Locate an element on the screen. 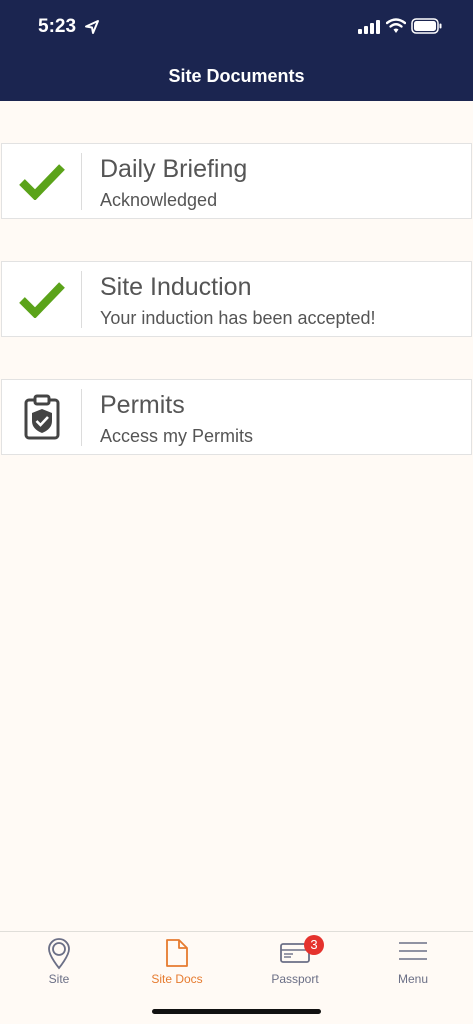  home-indicator is located at coordinates (236, 1011).